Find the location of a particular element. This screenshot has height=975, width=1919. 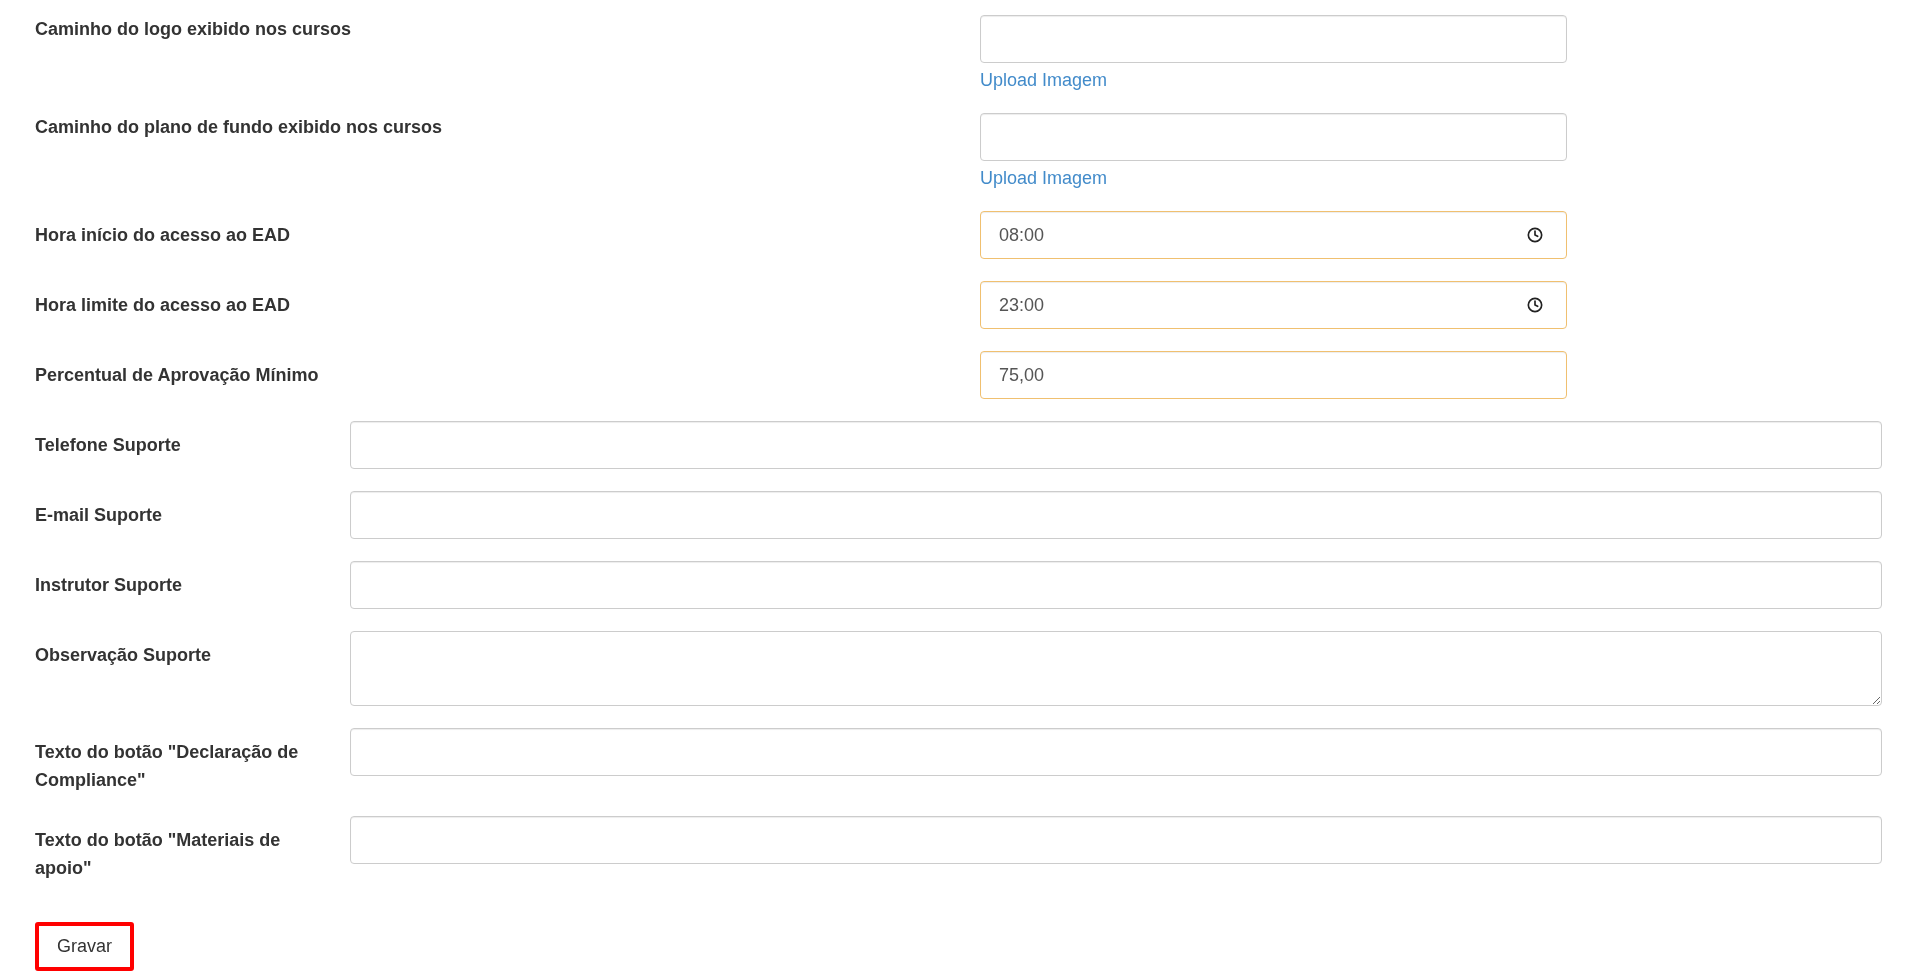

field-label: Instrutor Suporte is located at coordinates (109, 585).